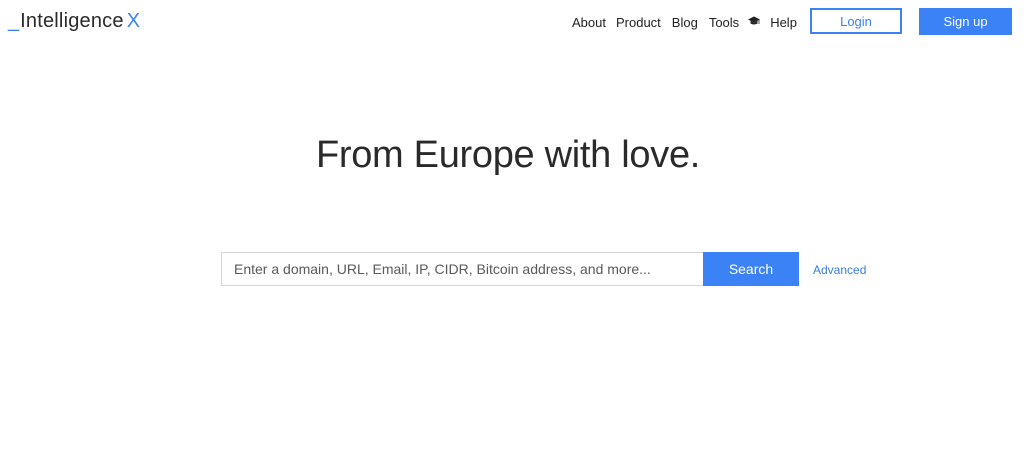 This screenshot has width=1024, height=459. What do you see at coordinates (638, 22) in the screenshot?
I see `nav-product: Product` at bounding box center [638, 22].